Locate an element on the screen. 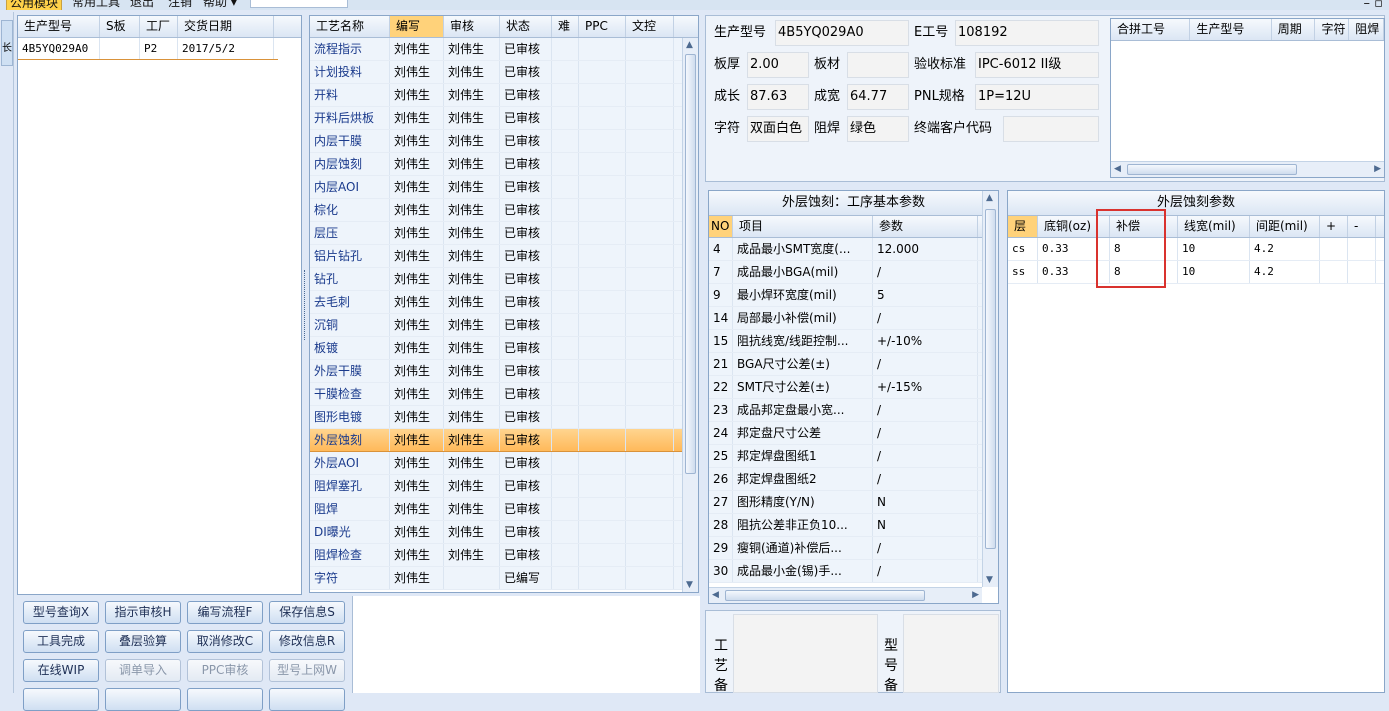  process-row: 外层蚀刻 刘伟生 刘伟生 已审核 is located at coordinates (504, 440).